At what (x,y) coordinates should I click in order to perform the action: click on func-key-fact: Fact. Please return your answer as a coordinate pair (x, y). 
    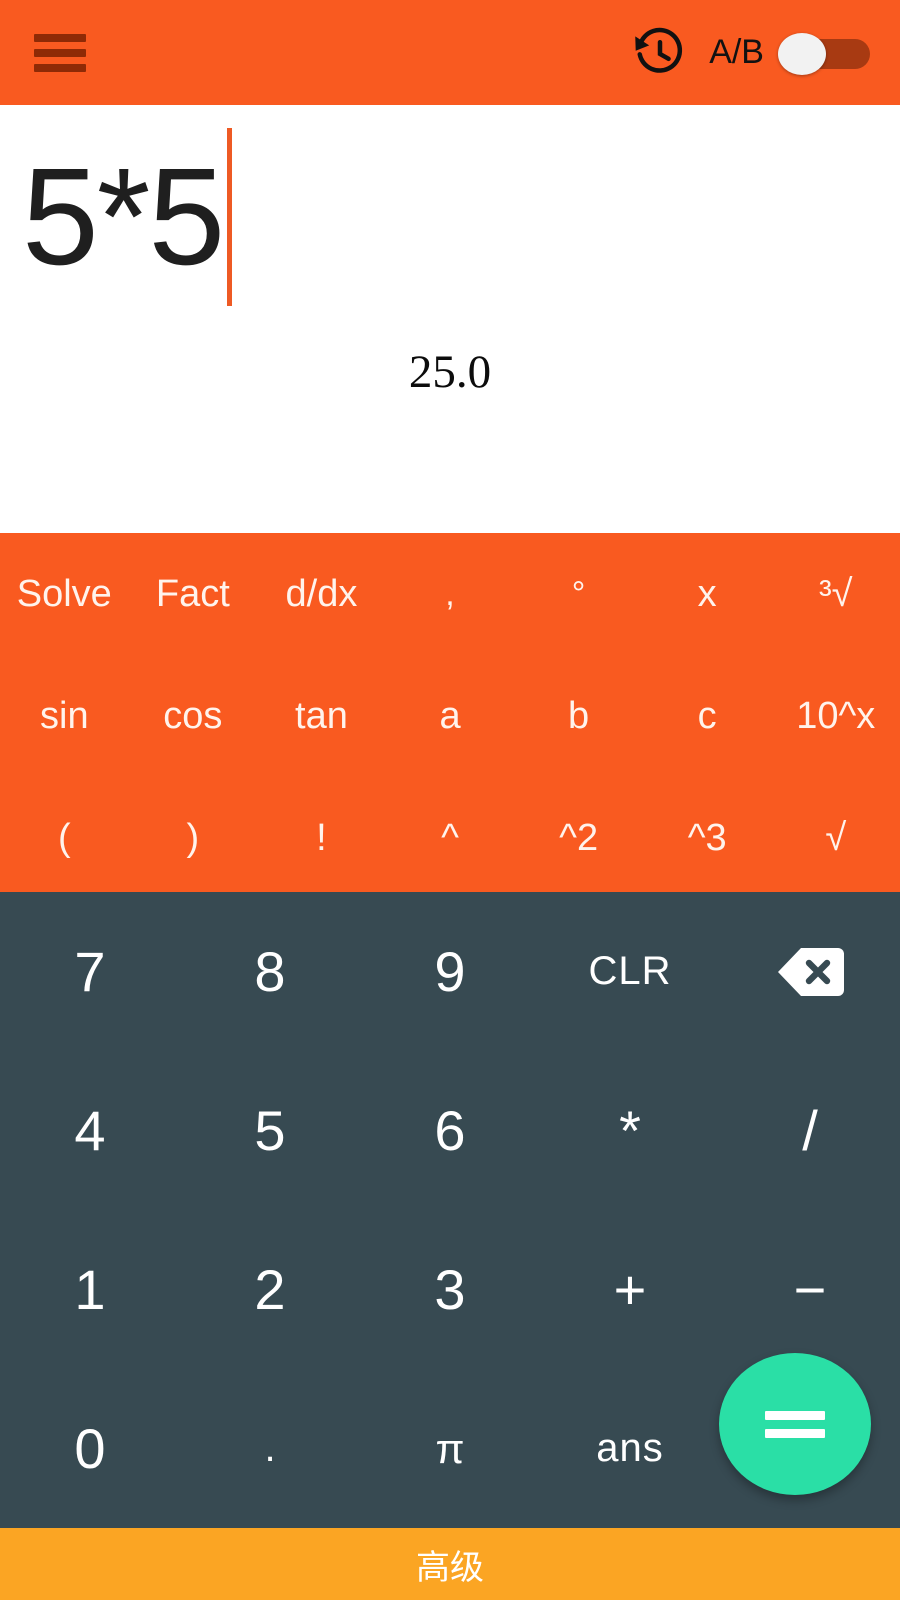
    Looking at the image, I should click on (193, 594).